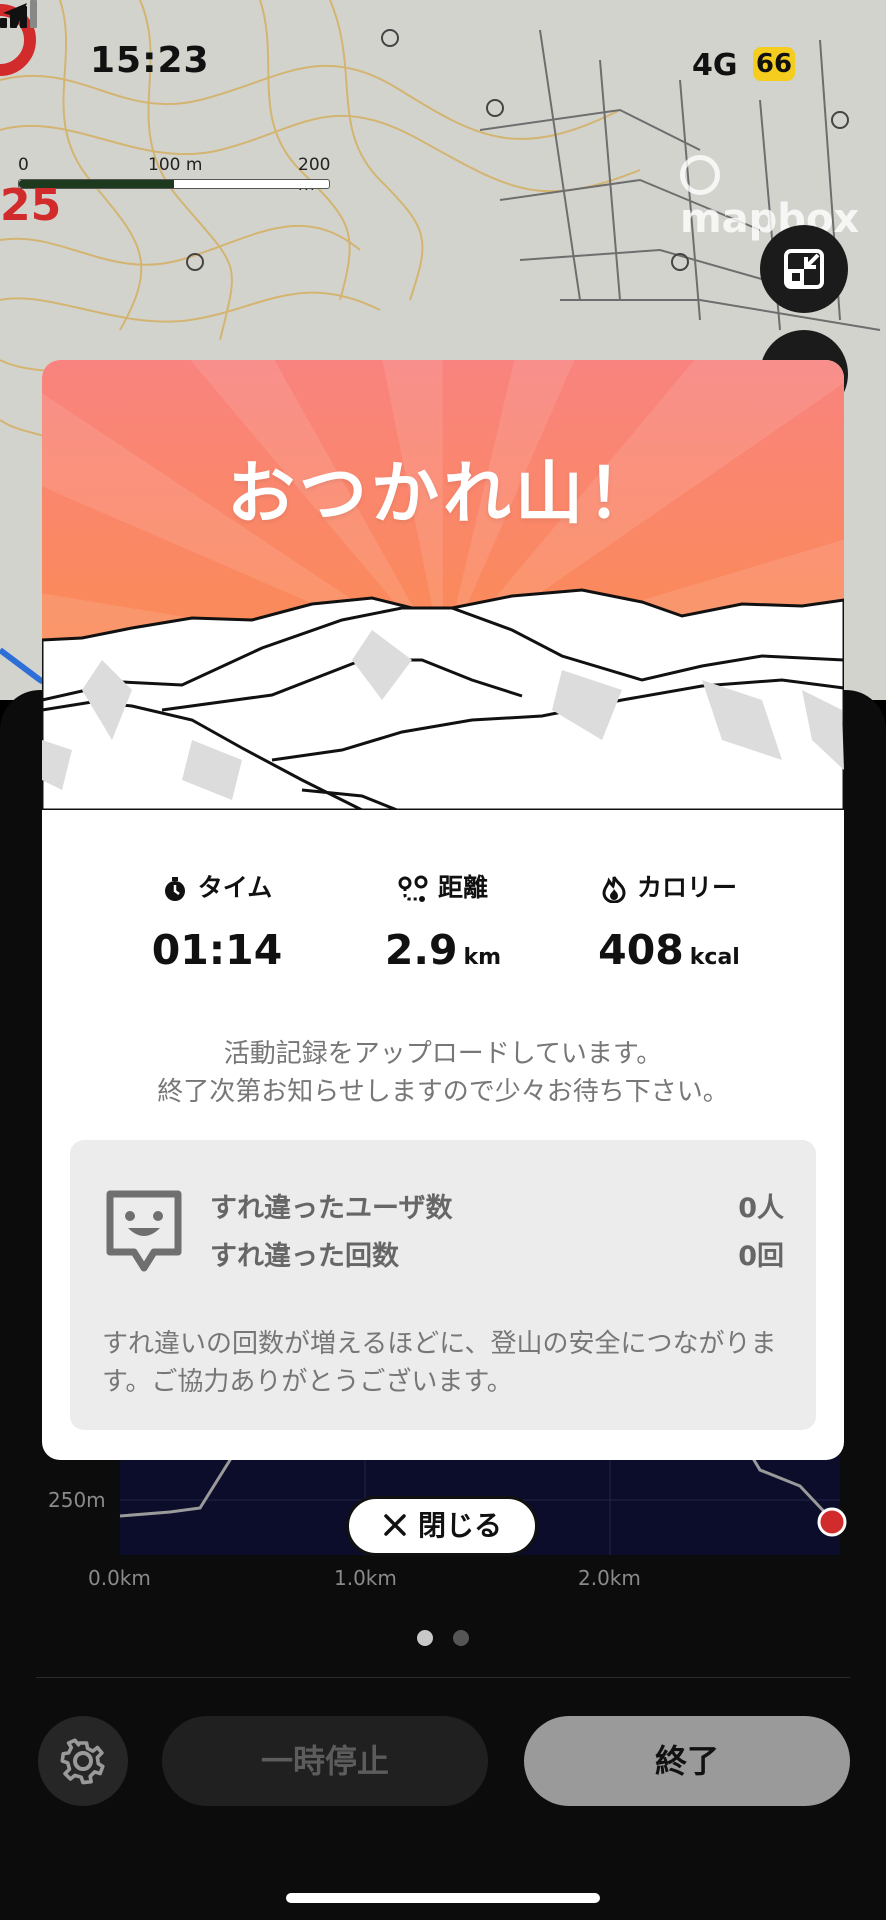 The image size is (886, 1920). I want to click on mapbox-logo-icon, so click(700, 175).